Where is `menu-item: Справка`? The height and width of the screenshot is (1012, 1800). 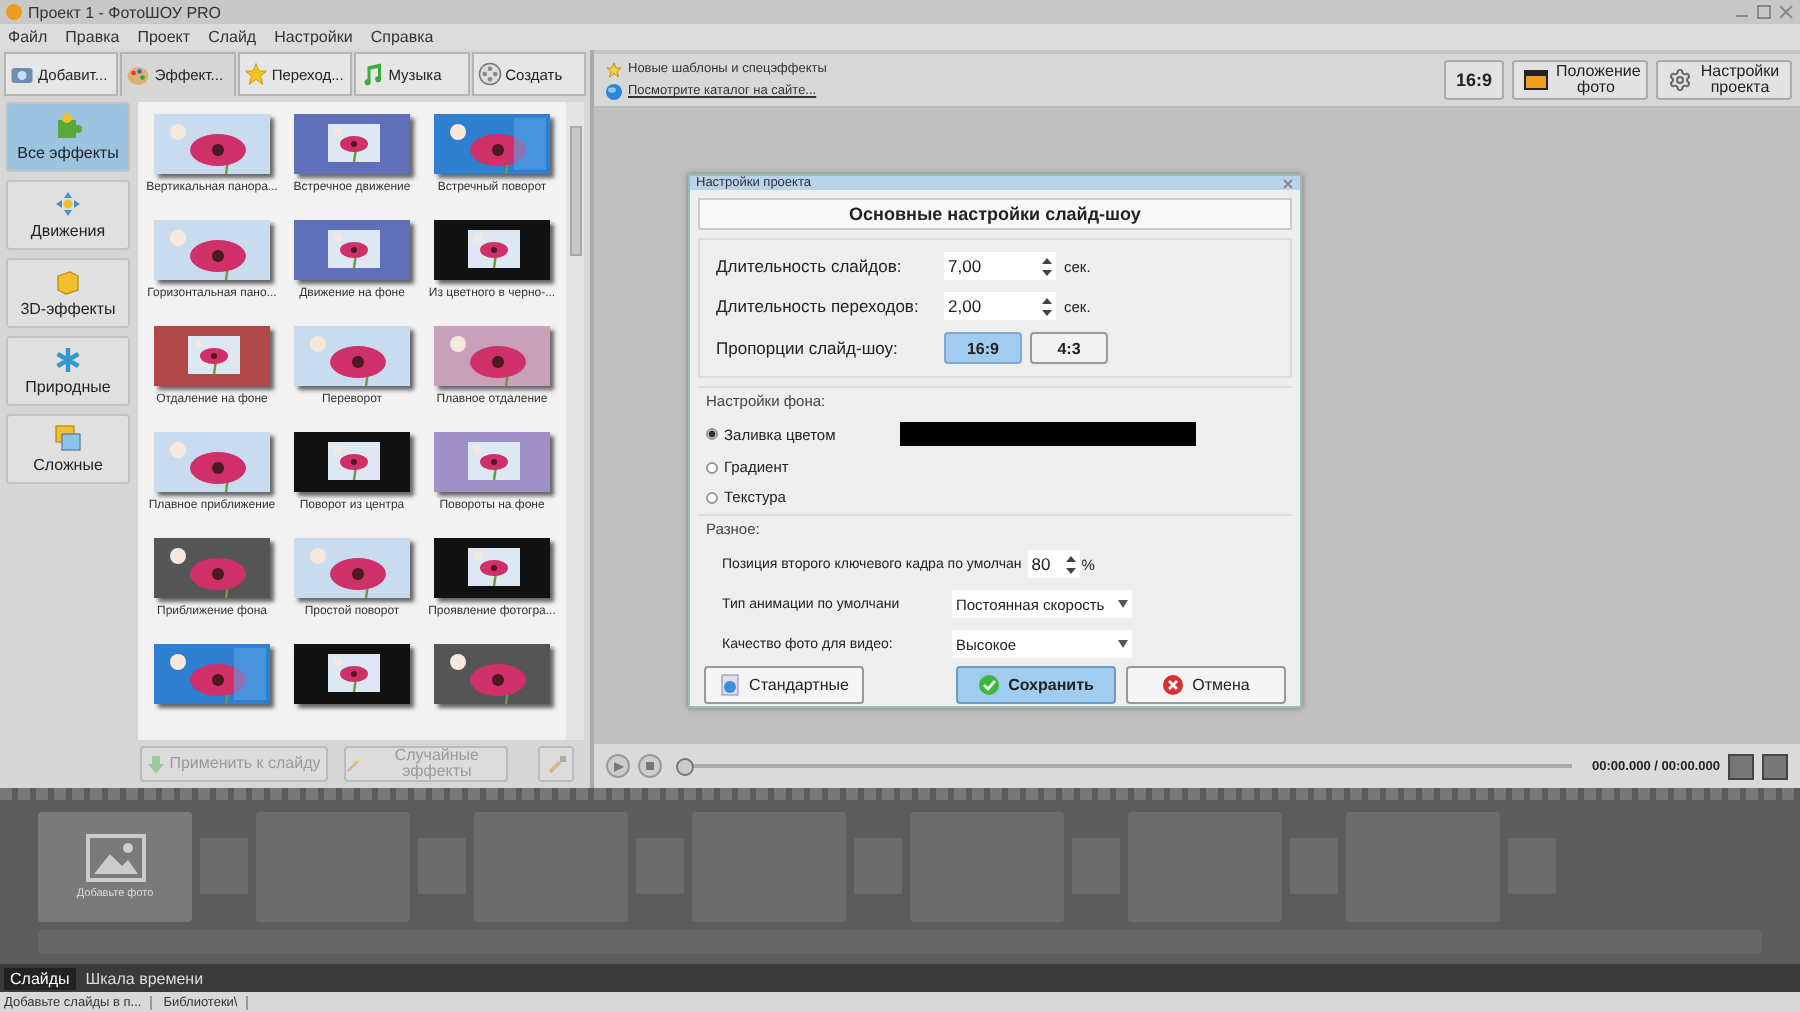
menu-item: Справка is located at coordinates (402, 37).